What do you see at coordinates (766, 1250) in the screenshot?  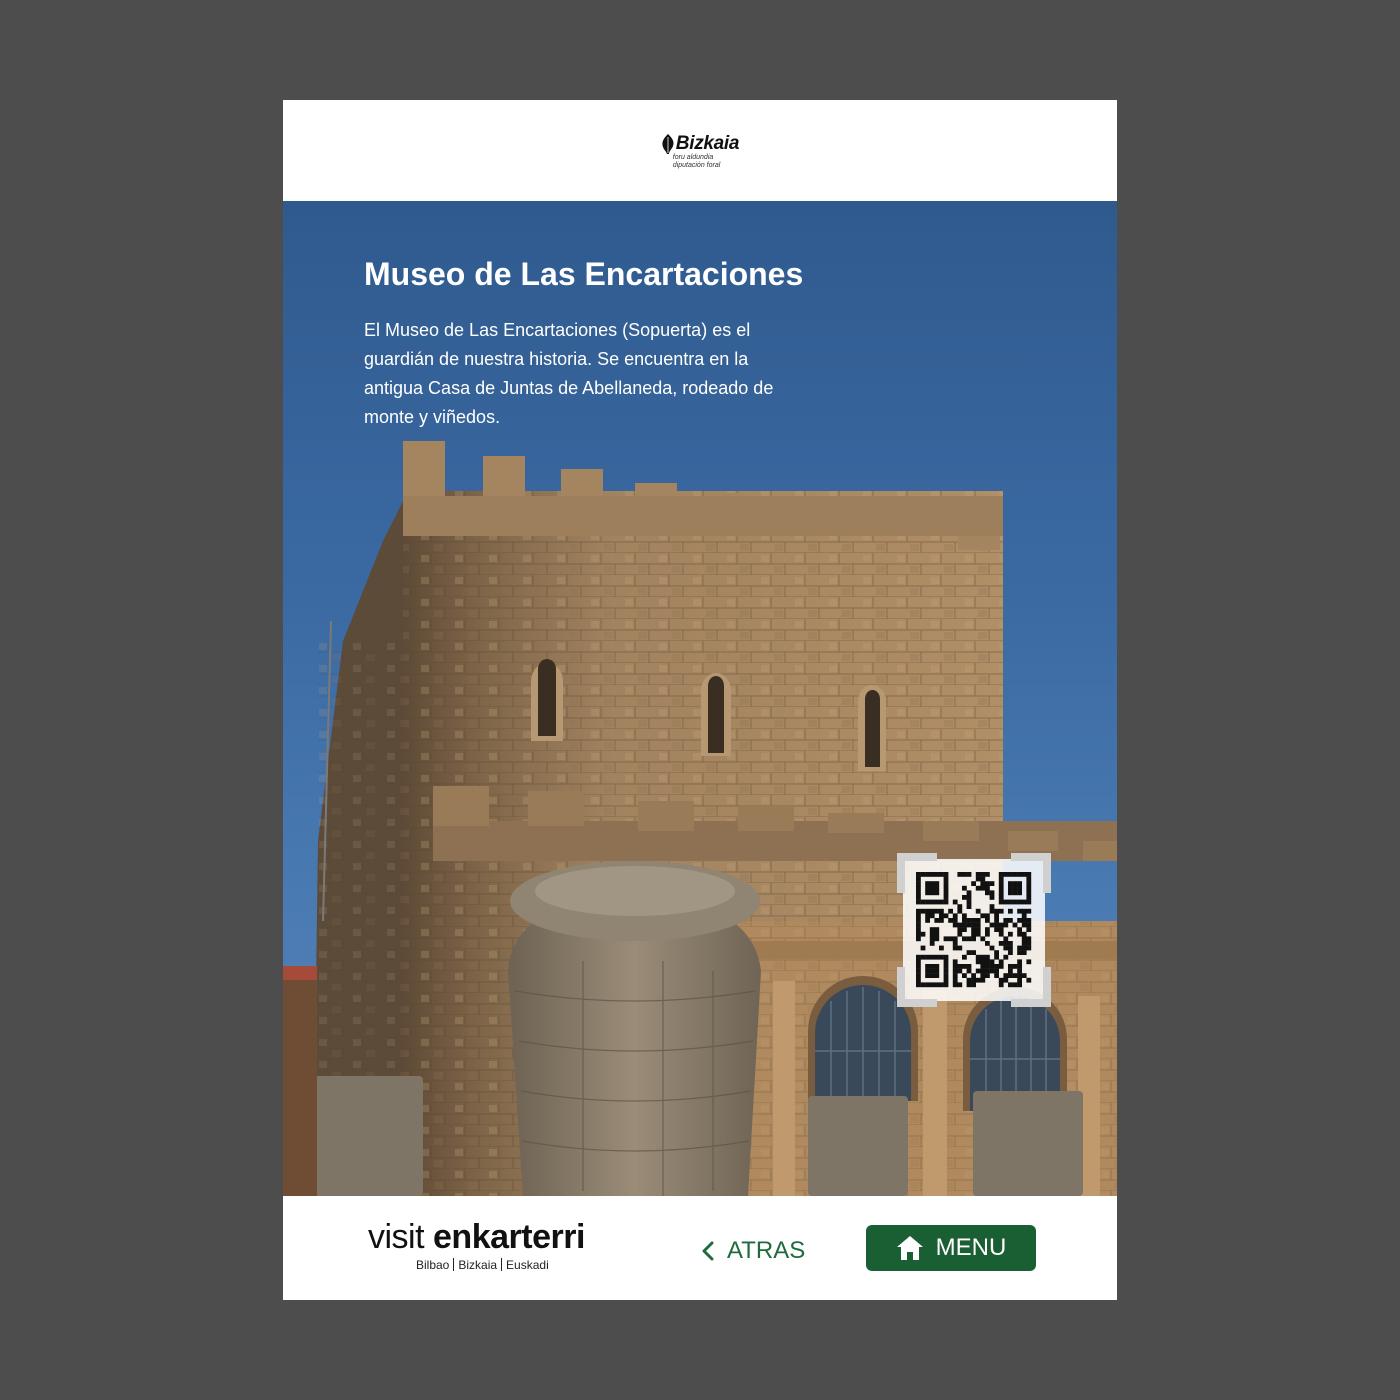 I see `back-button-label: ATRAS` at bounding box center [766, 1250].